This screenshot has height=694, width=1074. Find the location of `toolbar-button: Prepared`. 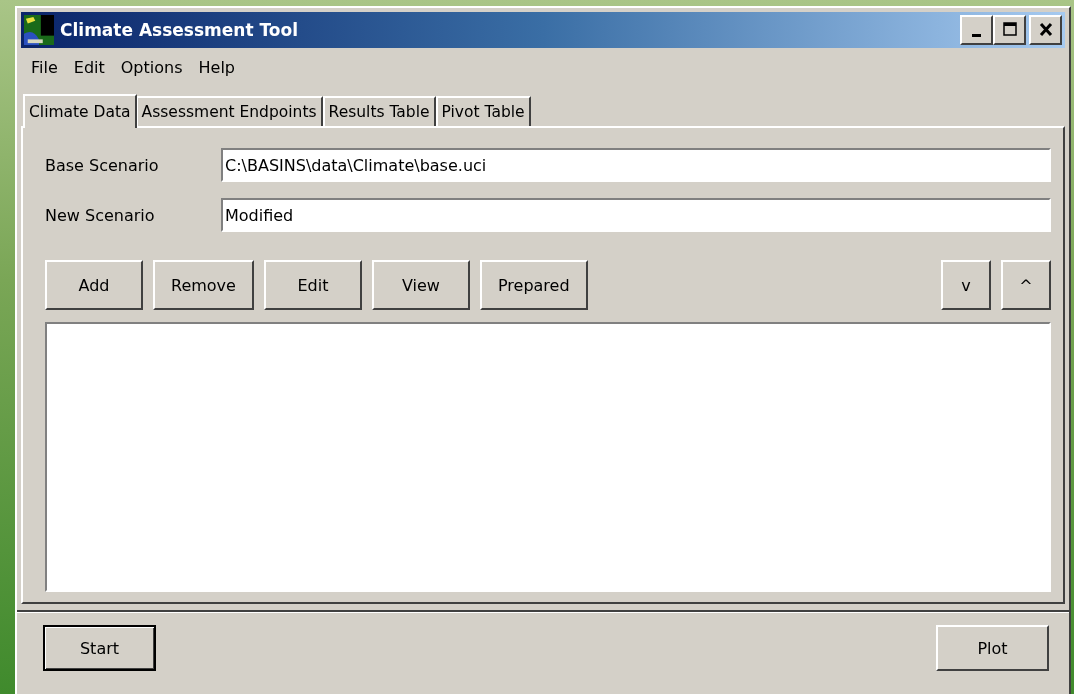

toolbar-button: Prepared is located at coordinates (533, 285).